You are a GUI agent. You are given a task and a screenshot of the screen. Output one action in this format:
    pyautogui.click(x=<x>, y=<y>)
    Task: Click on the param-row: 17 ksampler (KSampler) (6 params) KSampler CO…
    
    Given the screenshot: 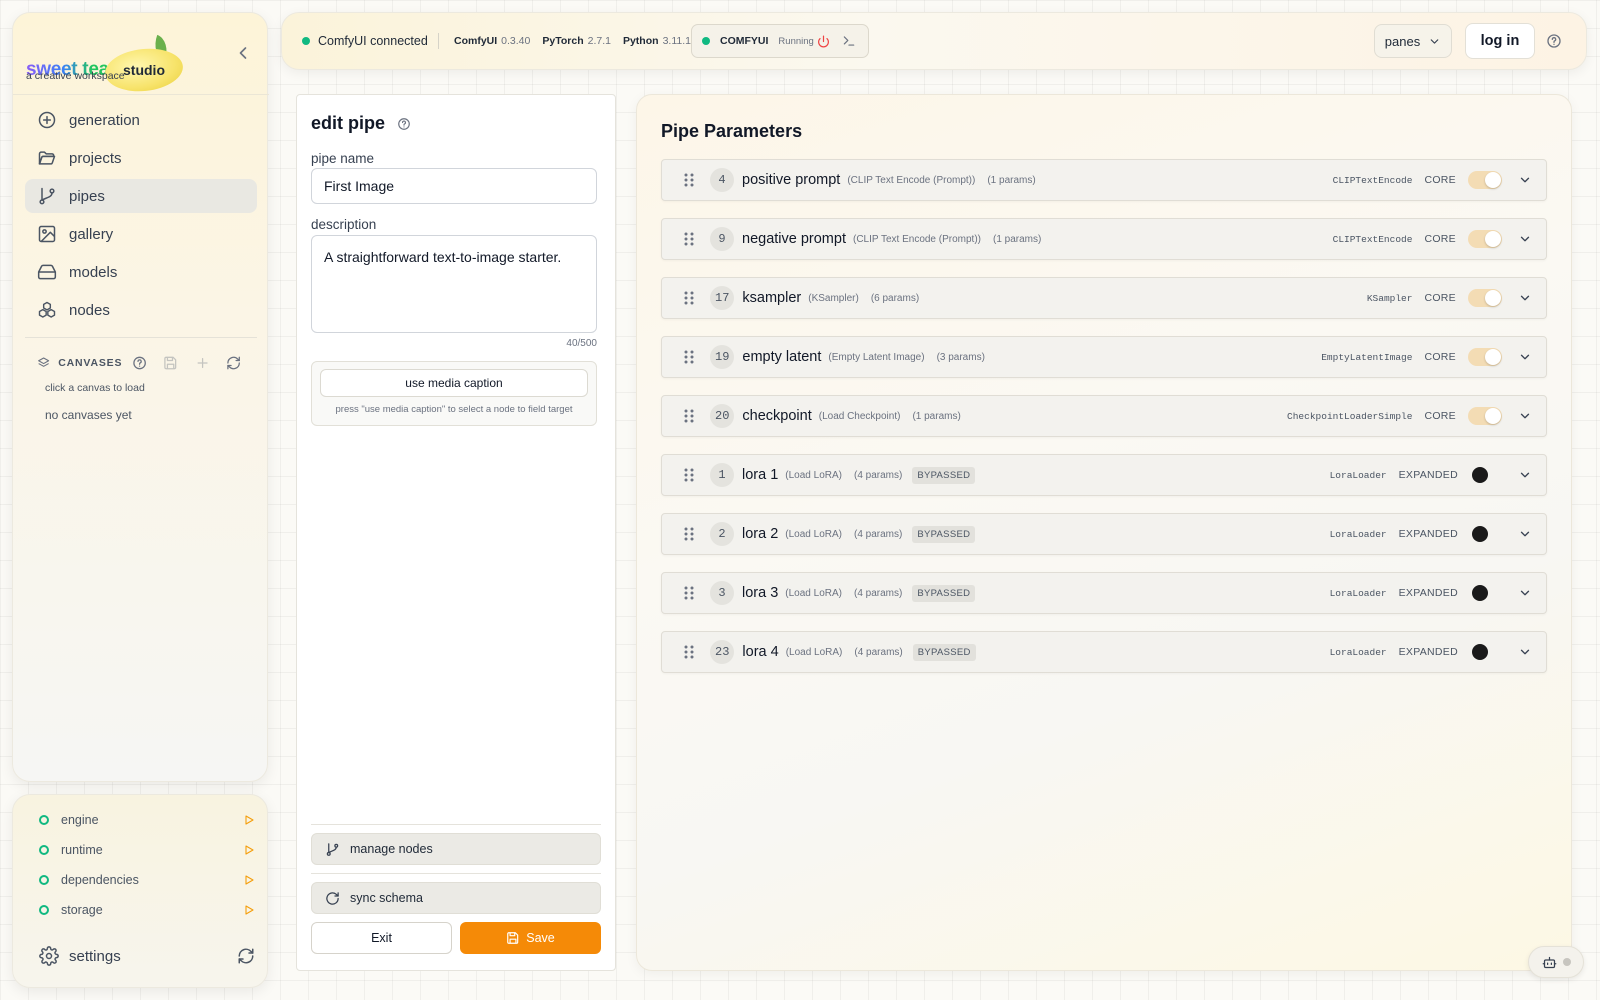 What is the action you would take?
    pyautogui.click(x=1104, y=298)
    